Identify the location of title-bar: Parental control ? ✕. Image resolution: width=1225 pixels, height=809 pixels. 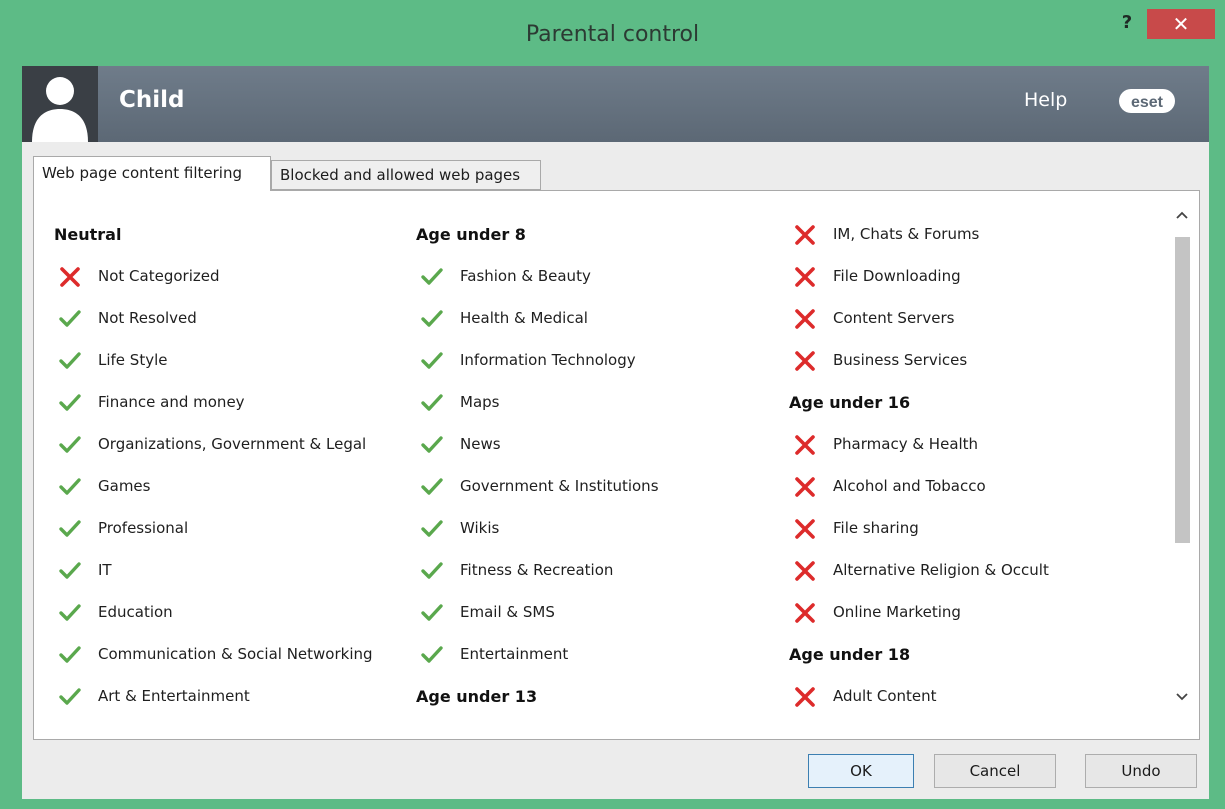
(612, 33).